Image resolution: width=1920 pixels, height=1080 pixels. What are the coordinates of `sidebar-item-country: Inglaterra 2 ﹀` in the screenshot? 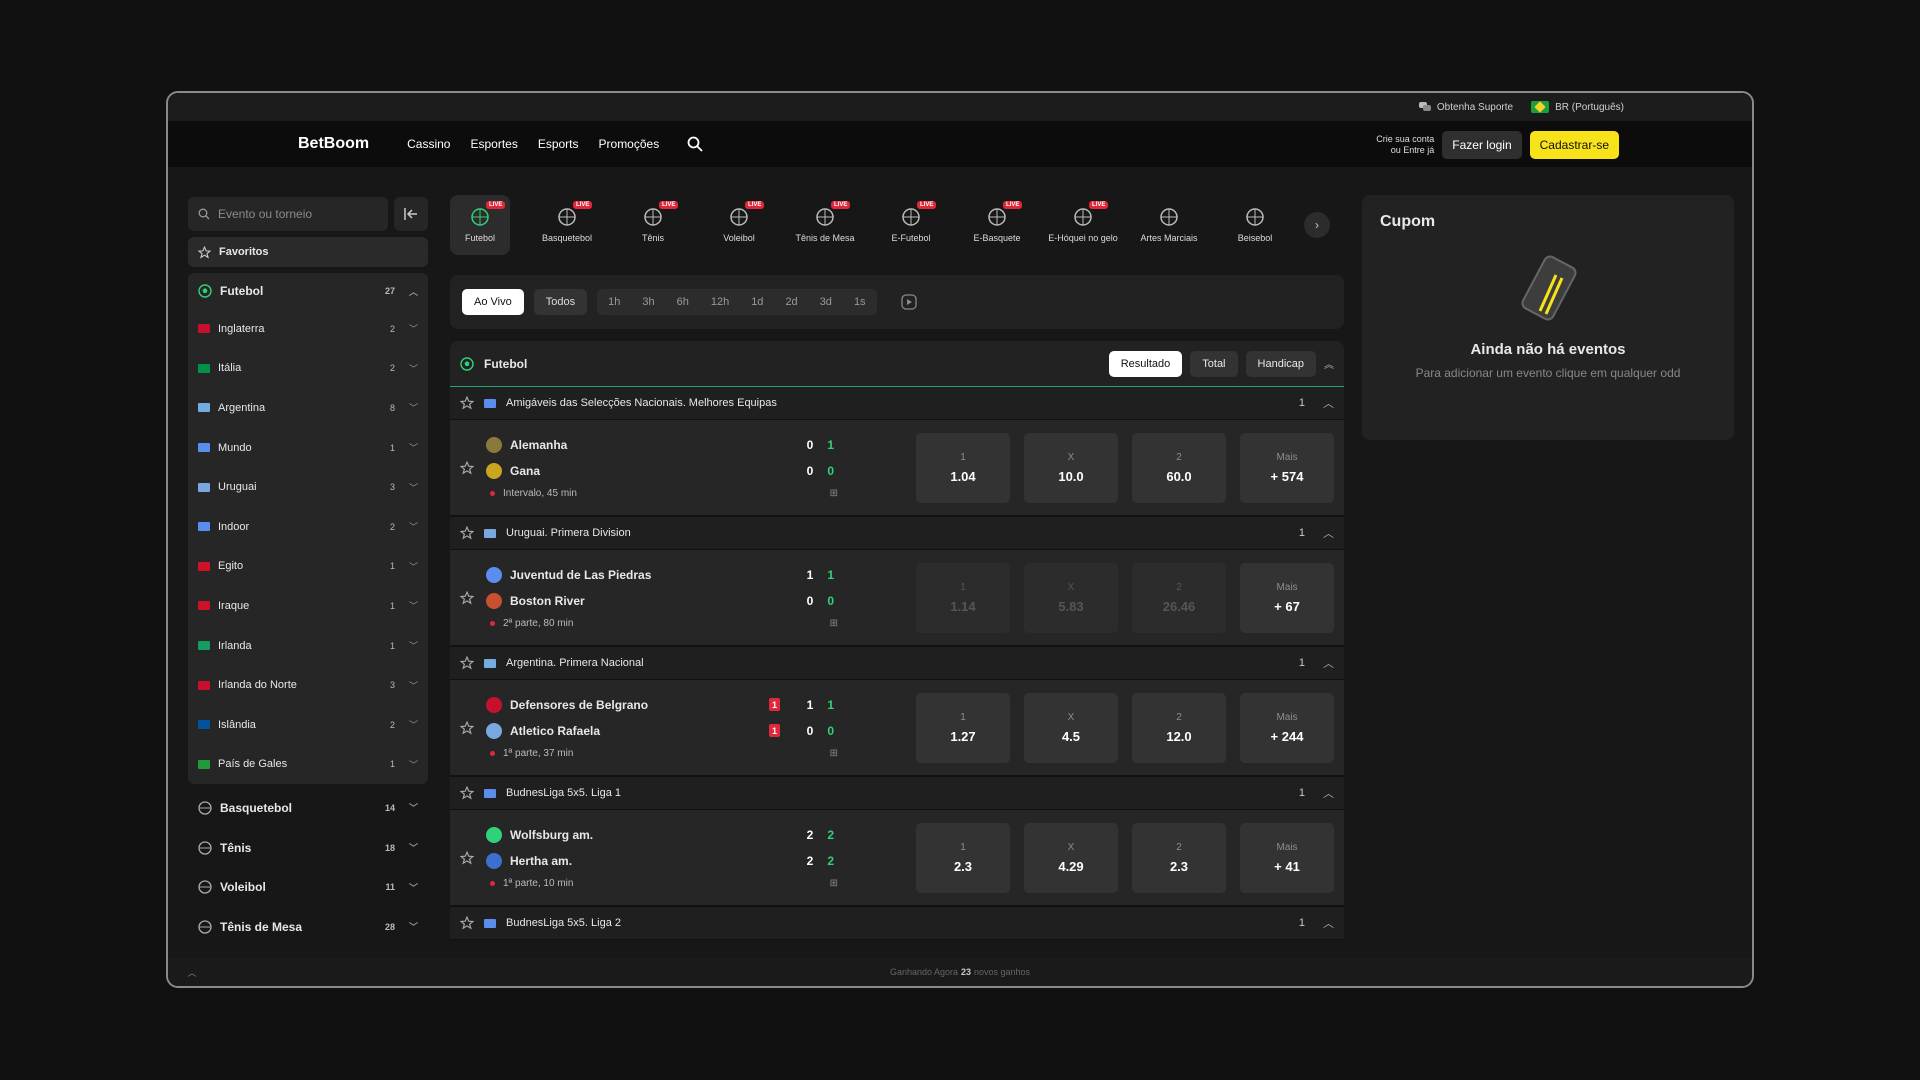 It's located at (308, 329).